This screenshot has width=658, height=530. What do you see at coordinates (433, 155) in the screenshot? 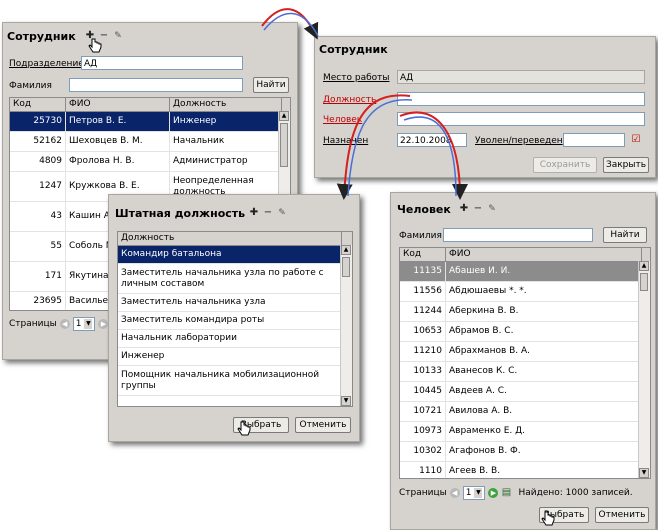
I see `arrow-person-to-window` at bounding box center [433, 155].